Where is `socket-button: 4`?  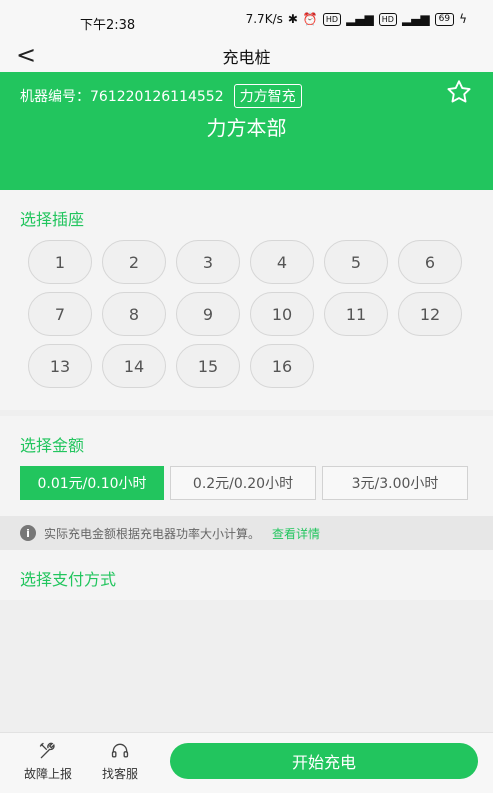
socket-button: 4 is located at coordinates (282, 262).